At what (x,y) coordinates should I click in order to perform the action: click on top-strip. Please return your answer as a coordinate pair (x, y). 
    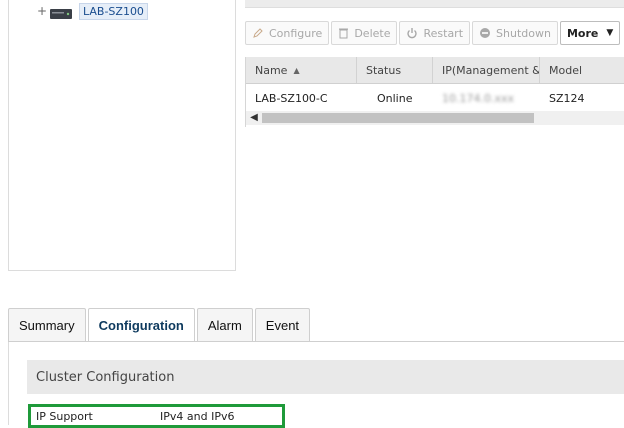
    Looking at the image, I should click on (434, 4).